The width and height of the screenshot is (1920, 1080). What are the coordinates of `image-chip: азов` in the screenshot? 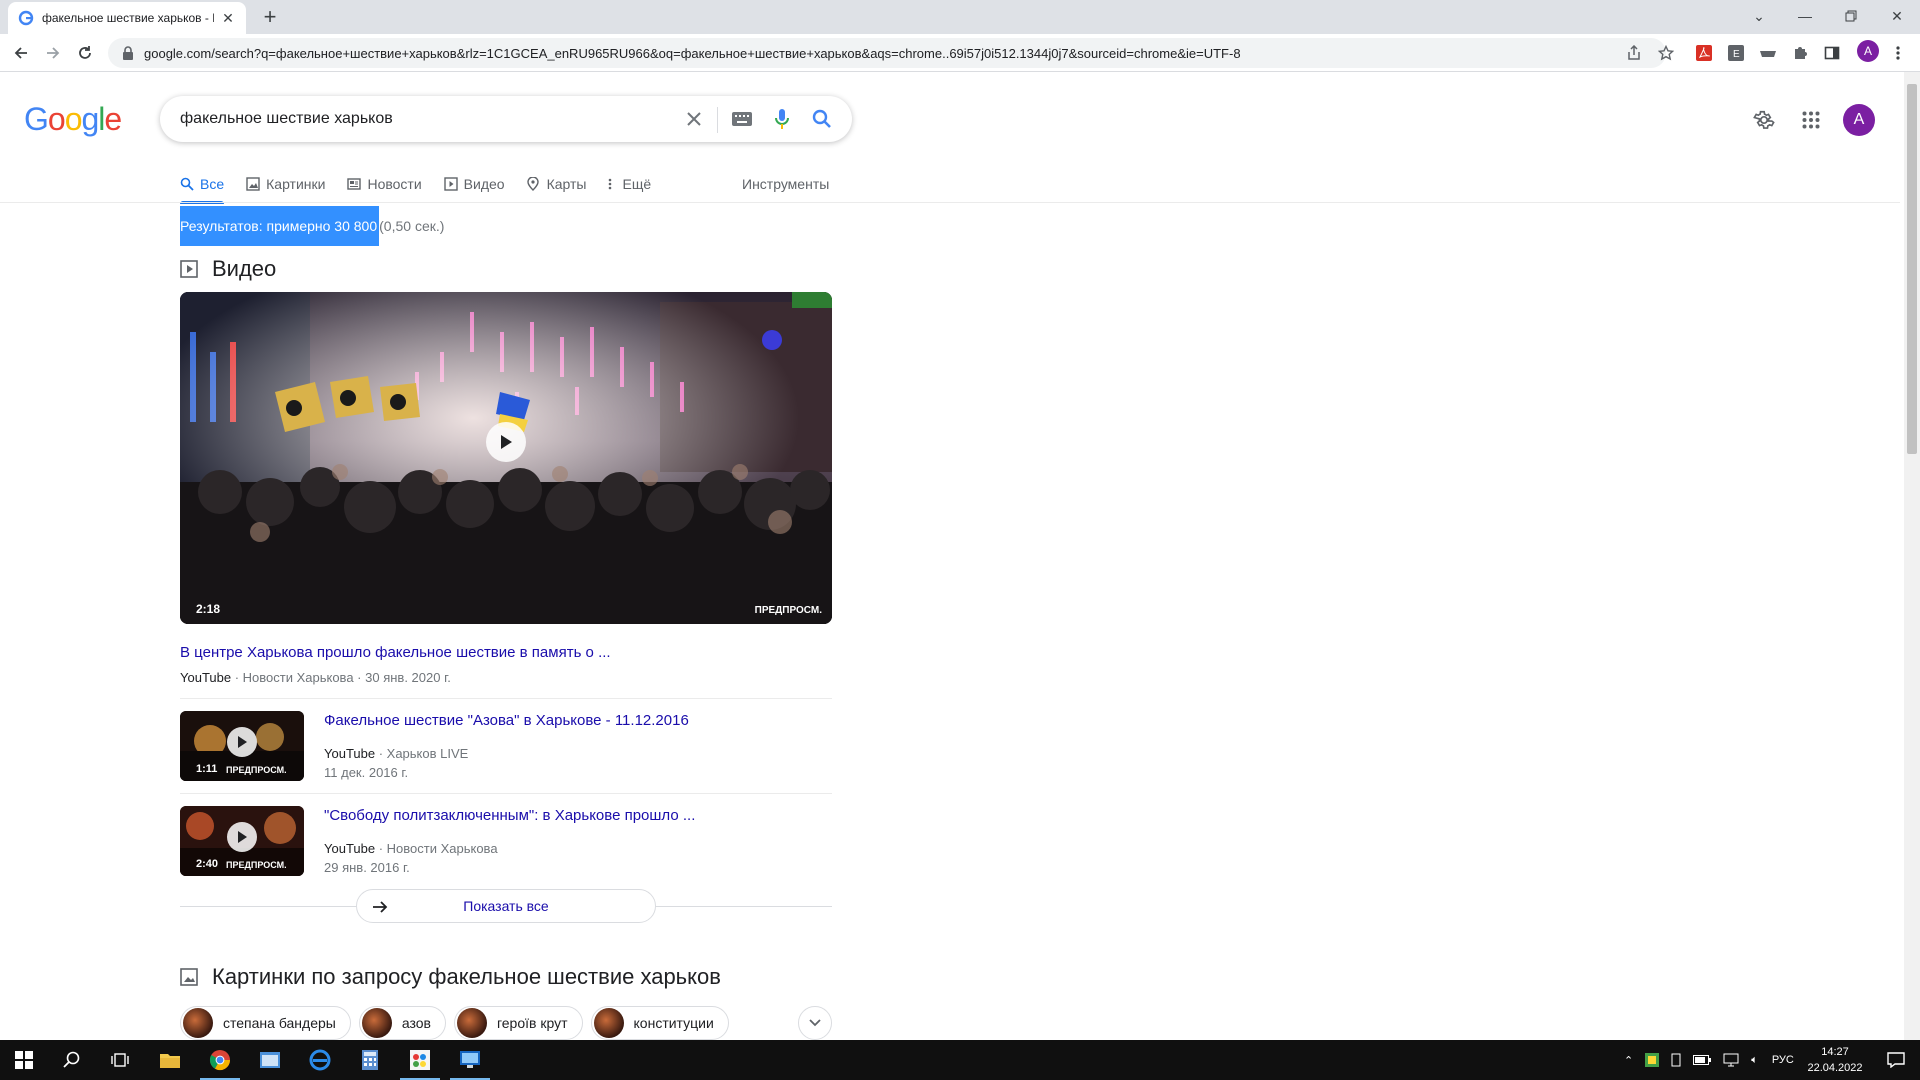 It's located at (402, 1023).